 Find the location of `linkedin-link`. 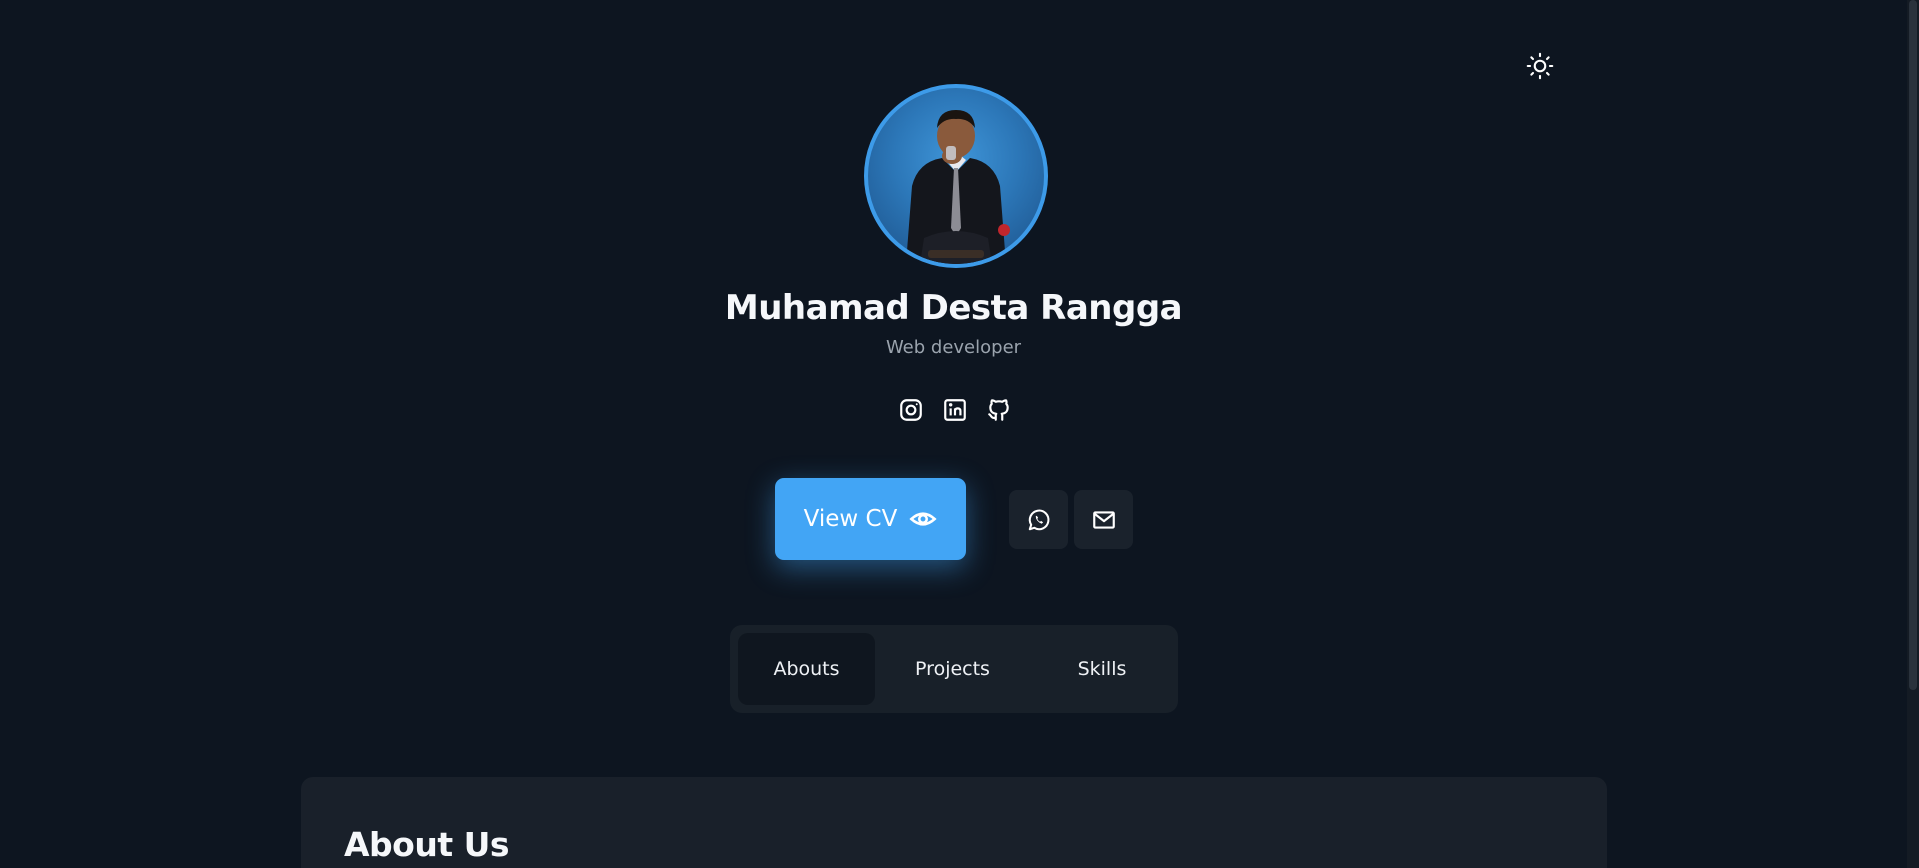

linkedin-link is located at coordinates (955, 410).